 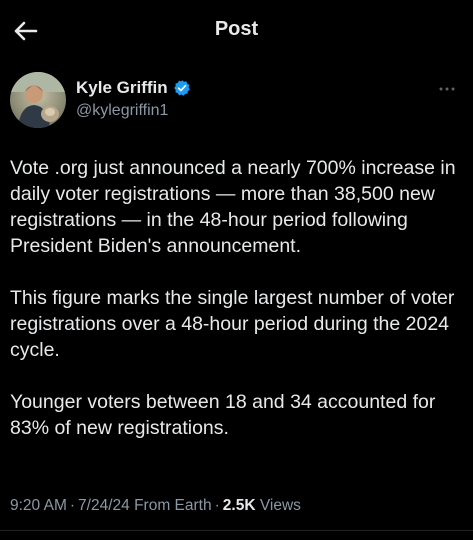 I want to click on author-name: Kyle Griffin, so click(x=122, y=88).